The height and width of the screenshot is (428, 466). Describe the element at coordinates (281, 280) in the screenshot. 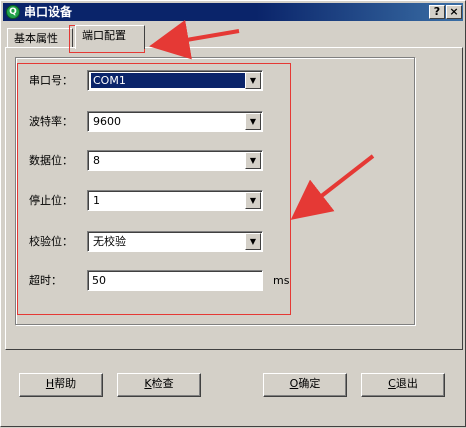

I see `timeout-unit: ms` at that location.